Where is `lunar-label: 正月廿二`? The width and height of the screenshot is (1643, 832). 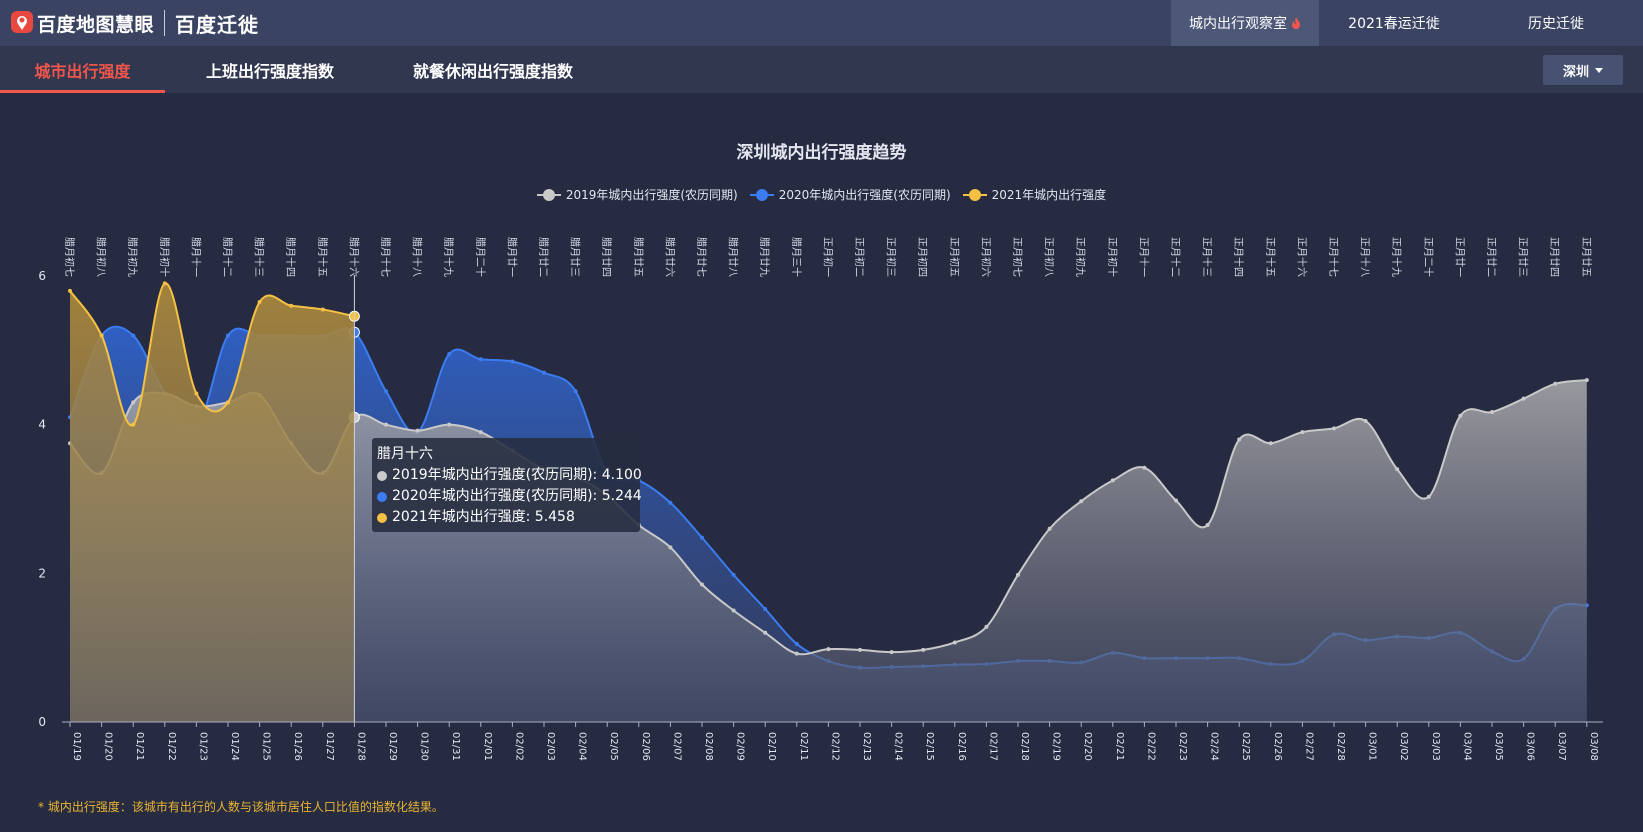 lunar-label: 正月廿二 is located at coordinates (1491, 257).